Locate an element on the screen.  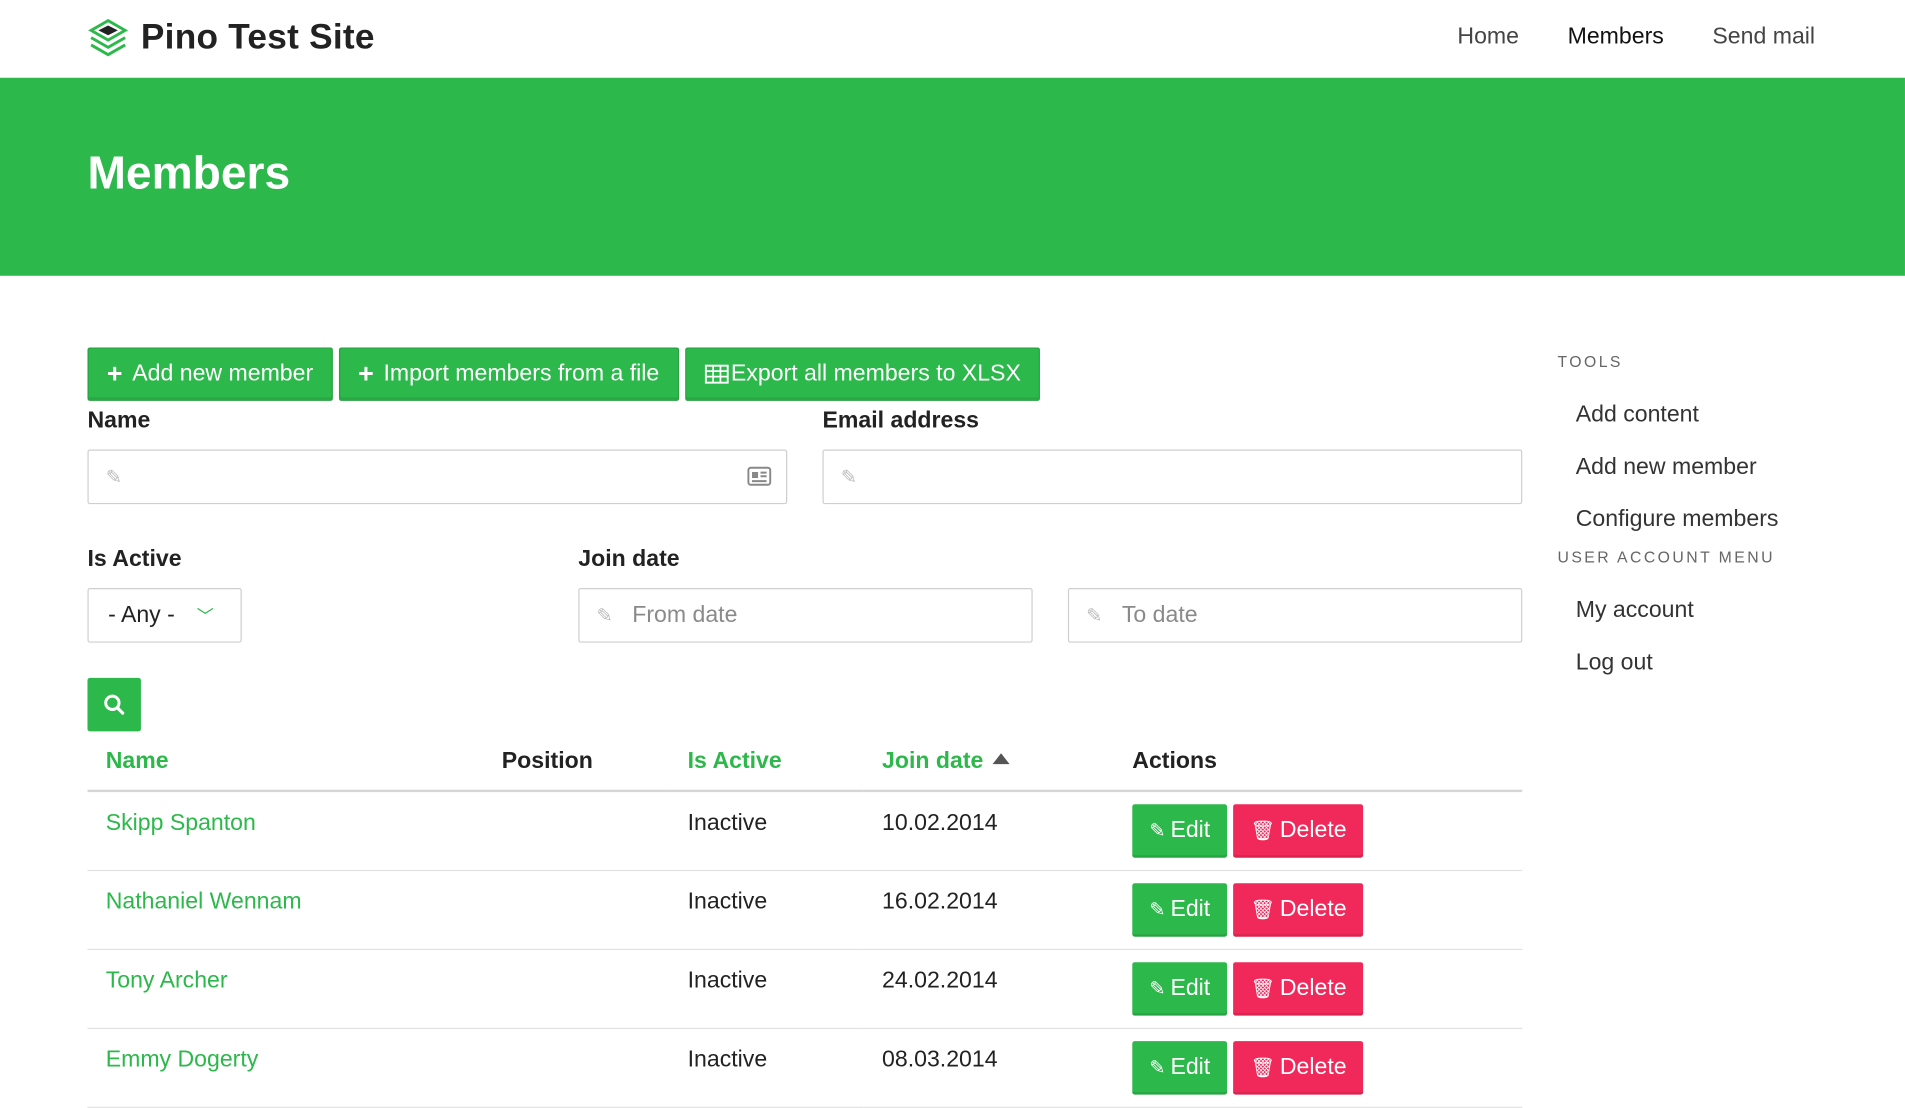
to-date-input: ✎ To date is located at coordinates (1295, 615).